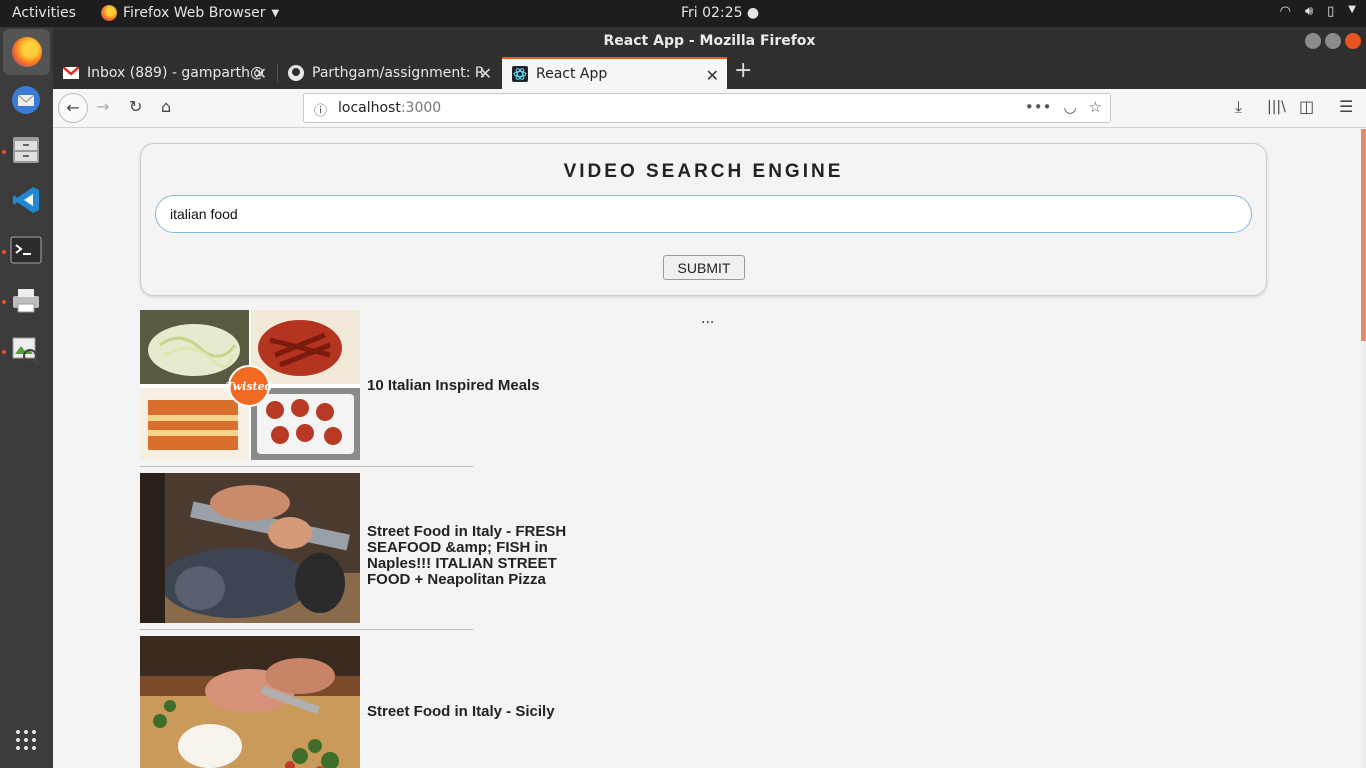 The image size is (1366, 768). I want to click on gmail-icon, so click(71, 73).